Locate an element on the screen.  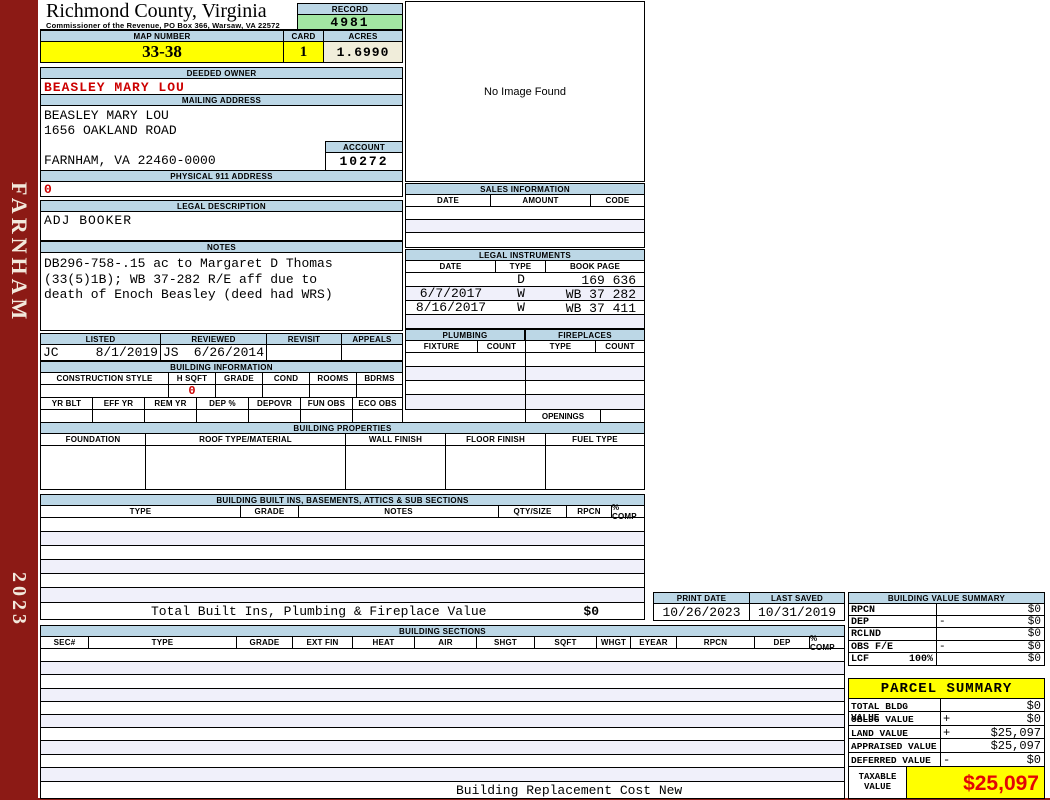
notes-line: (33(5)1B); WB 37-282 R/E aff due to is located at coordinates (181, 279).